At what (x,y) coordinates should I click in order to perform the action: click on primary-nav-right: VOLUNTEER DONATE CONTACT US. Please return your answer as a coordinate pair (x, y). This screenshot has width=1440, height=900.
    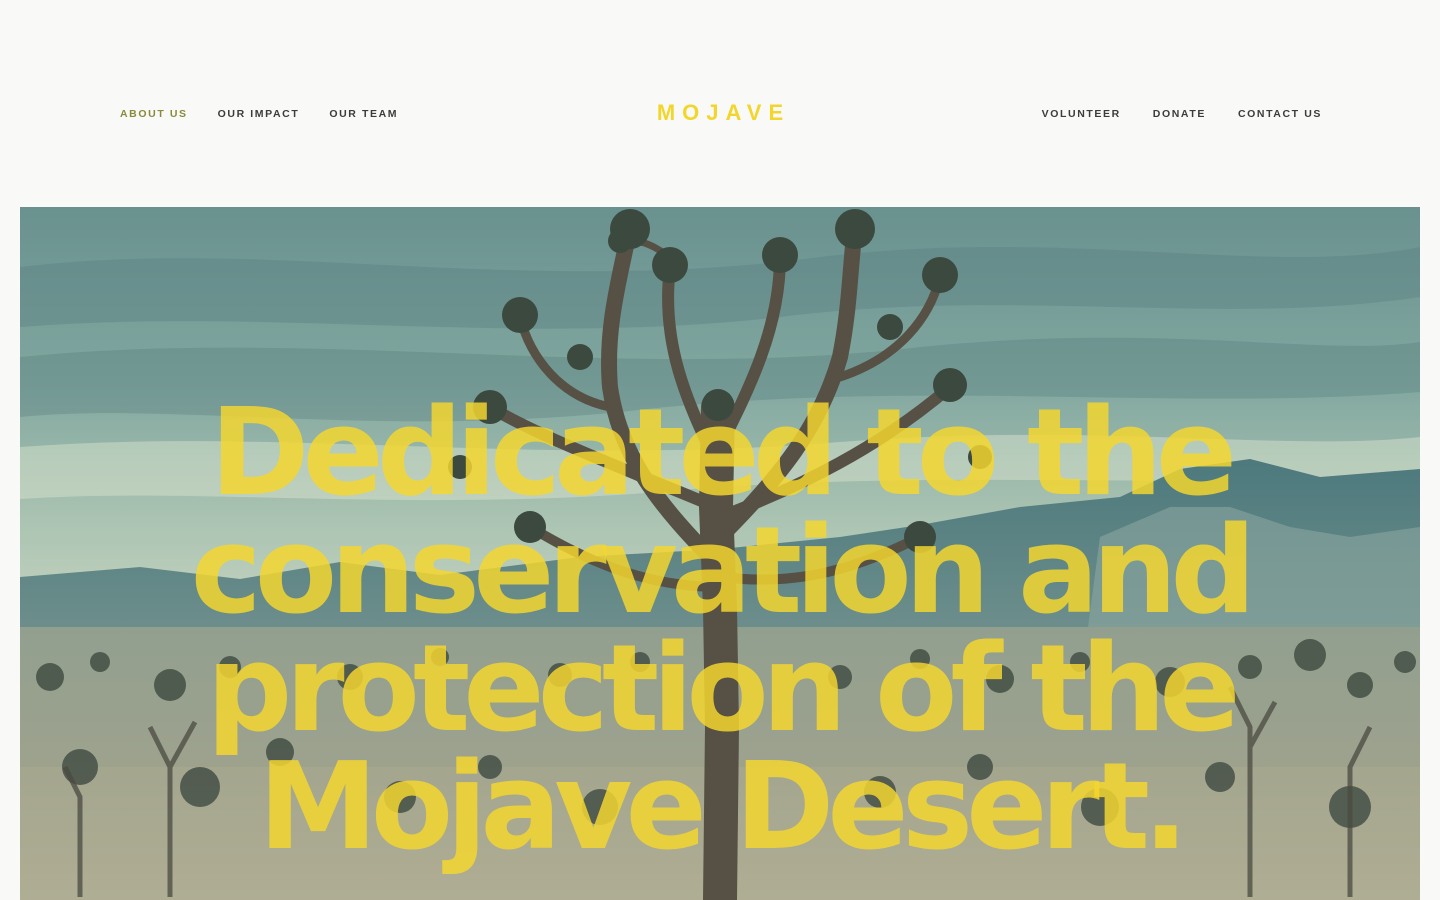
    Looking at the image, I should click on (1182, 114).